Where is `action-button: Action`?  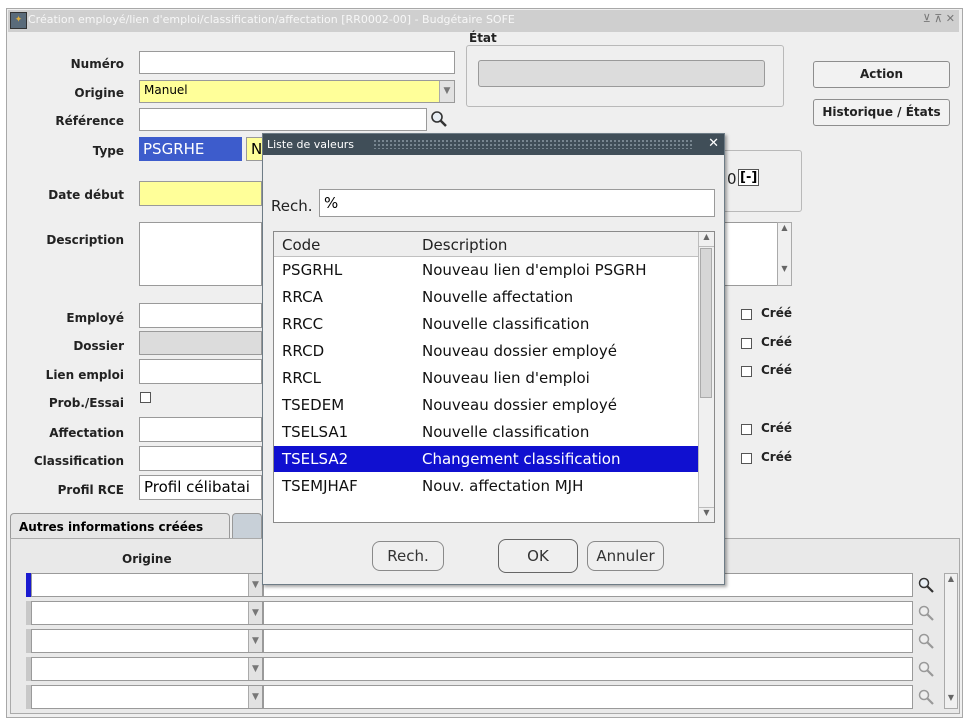 action-button: Action is located at coordinates (881, 74).